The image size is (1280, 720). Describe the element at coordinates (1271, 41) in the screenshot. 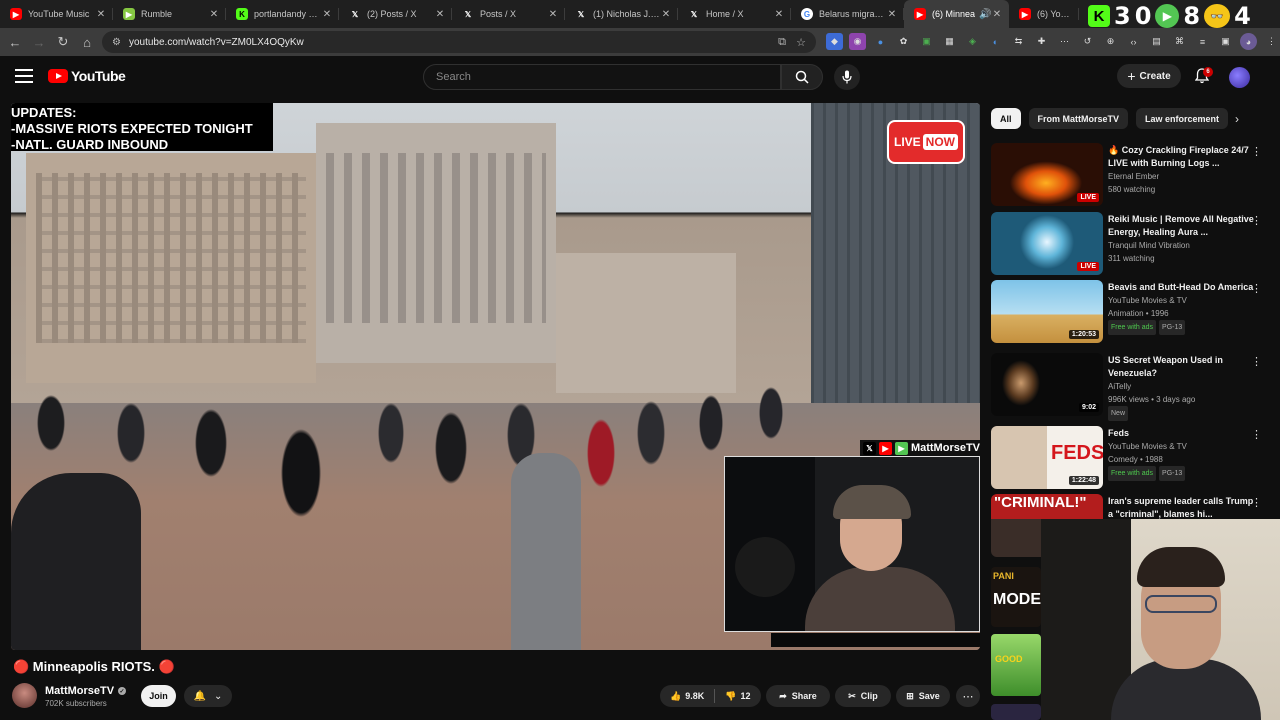

I see `menu-icon: ⋮` at that location.